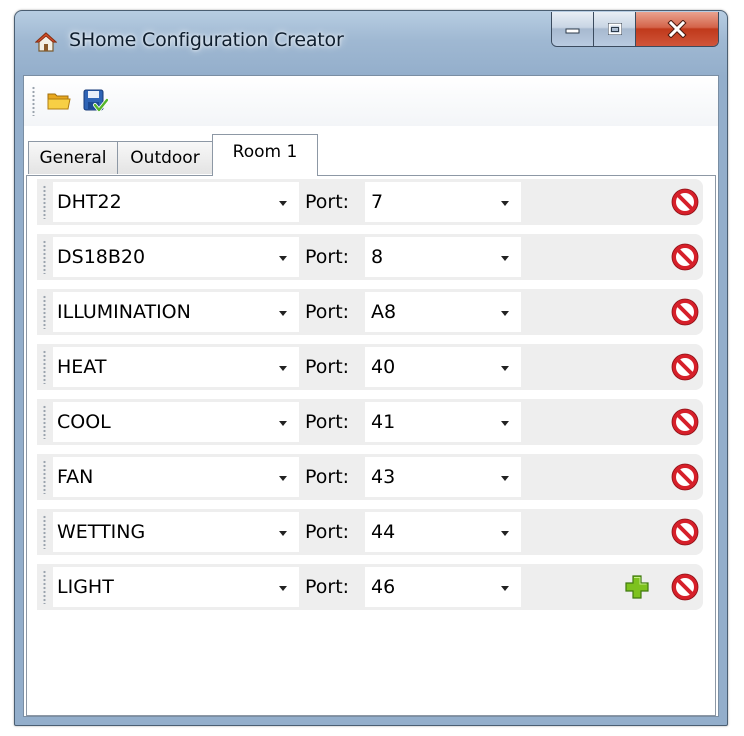 Image resolution: width=744 pixels, height=736 pixels. What do you see at coordinates (443, 257) in the screenshot?
I see `port-dropdown: 8` at bounding box center [443, 257].